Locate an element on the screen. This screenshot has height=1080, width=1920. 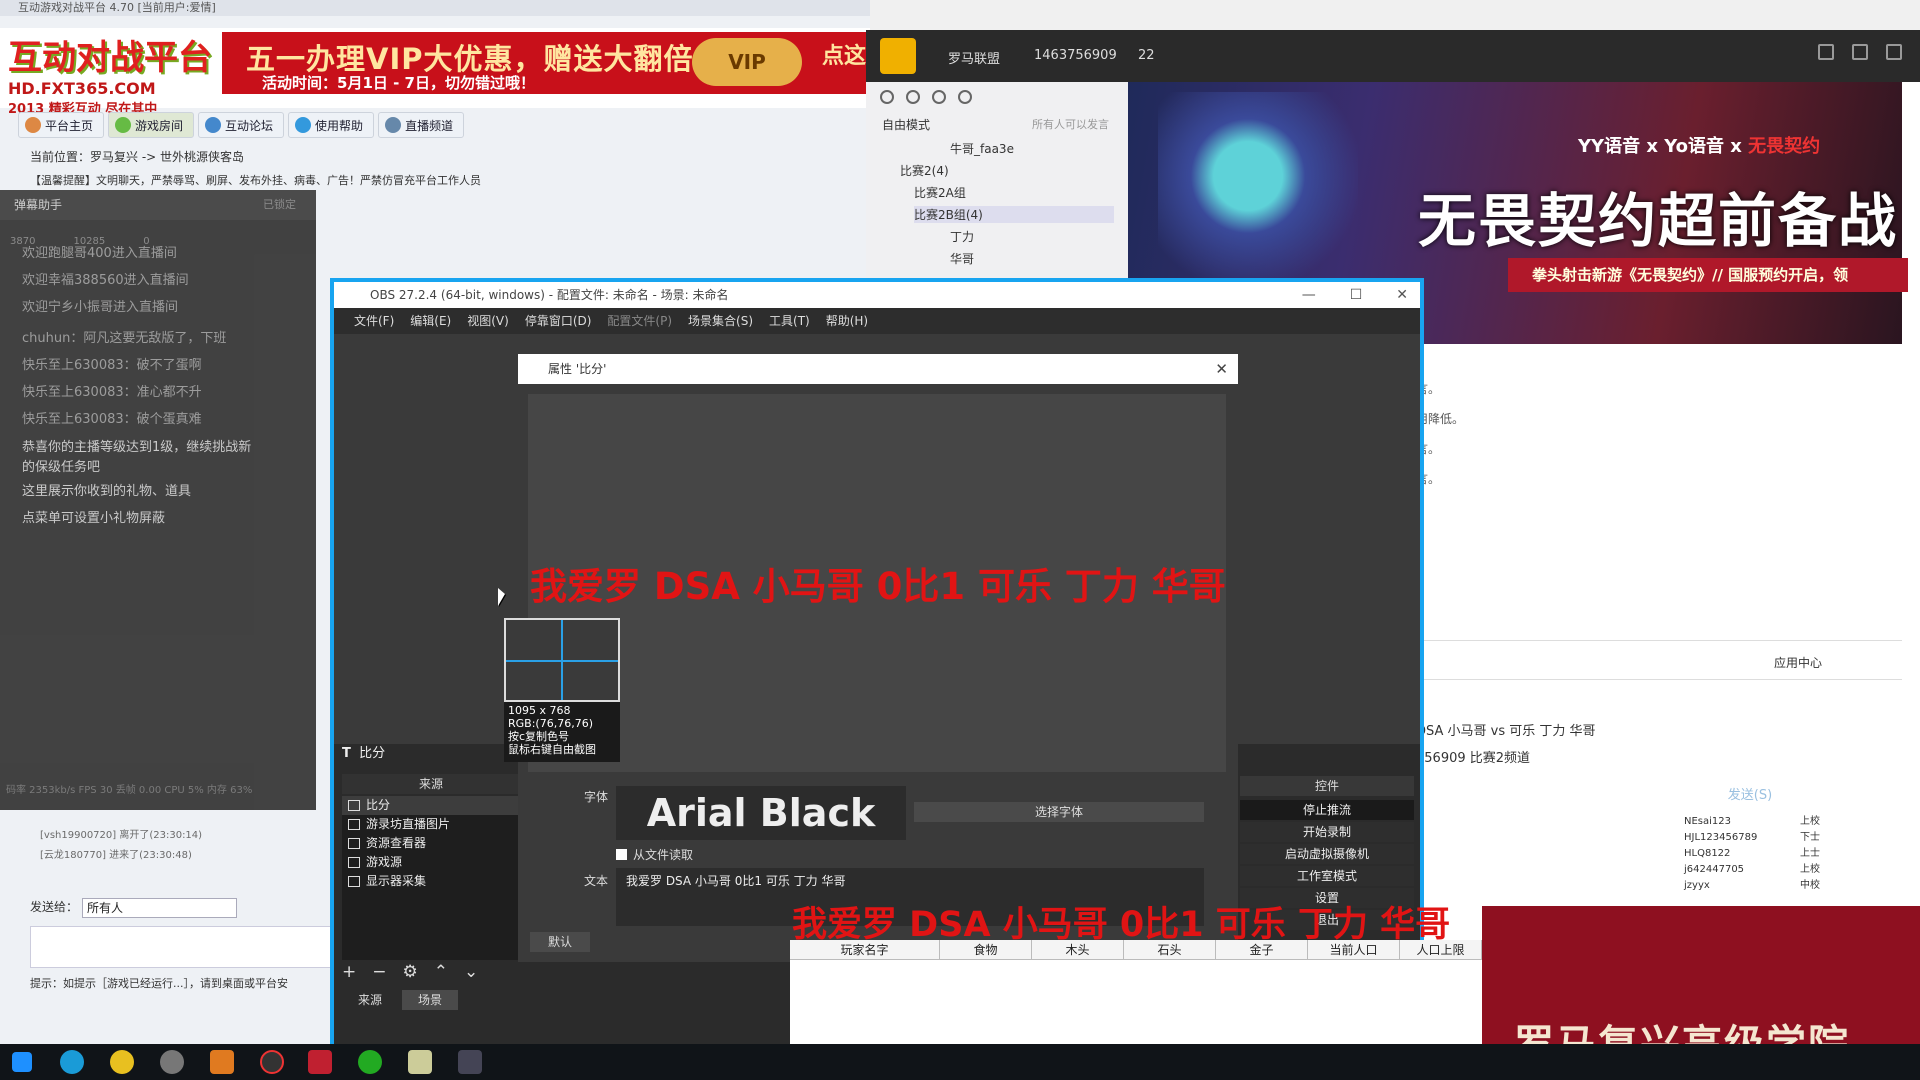
minimize-icon is located at coordinates (1826, 52).